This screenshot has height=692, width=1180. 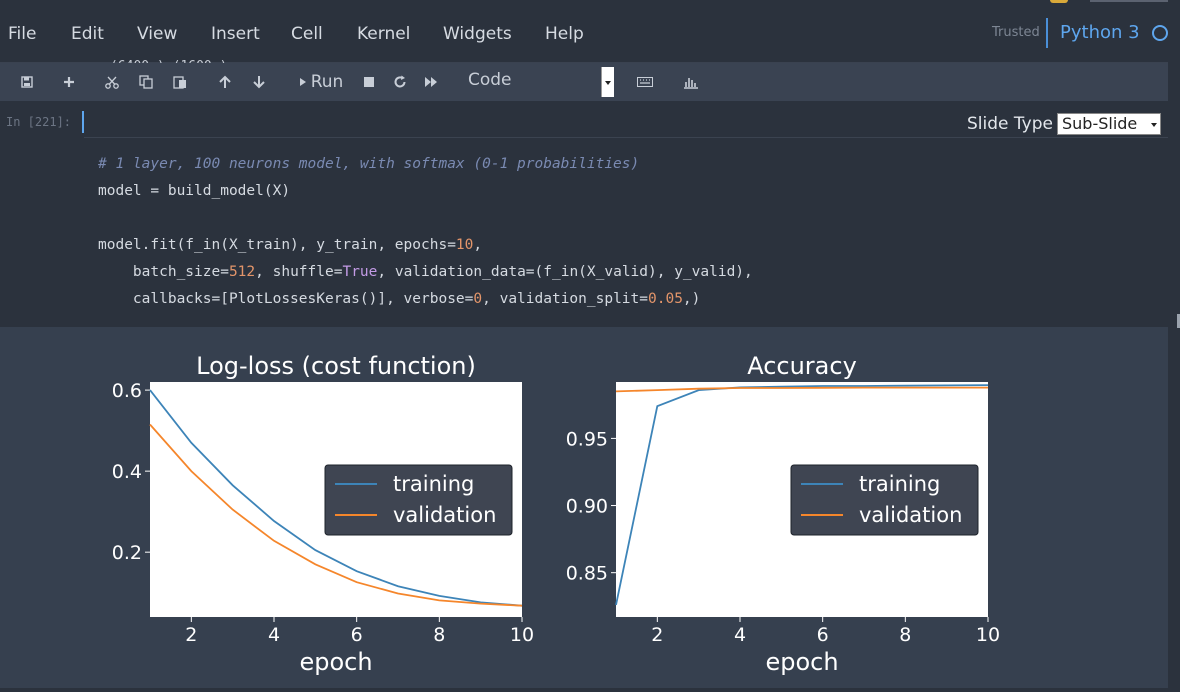 What do you see at coordinates (564, 34) in the screenshot?
I see `menu-help: Help` at bounding box center [564, 34].